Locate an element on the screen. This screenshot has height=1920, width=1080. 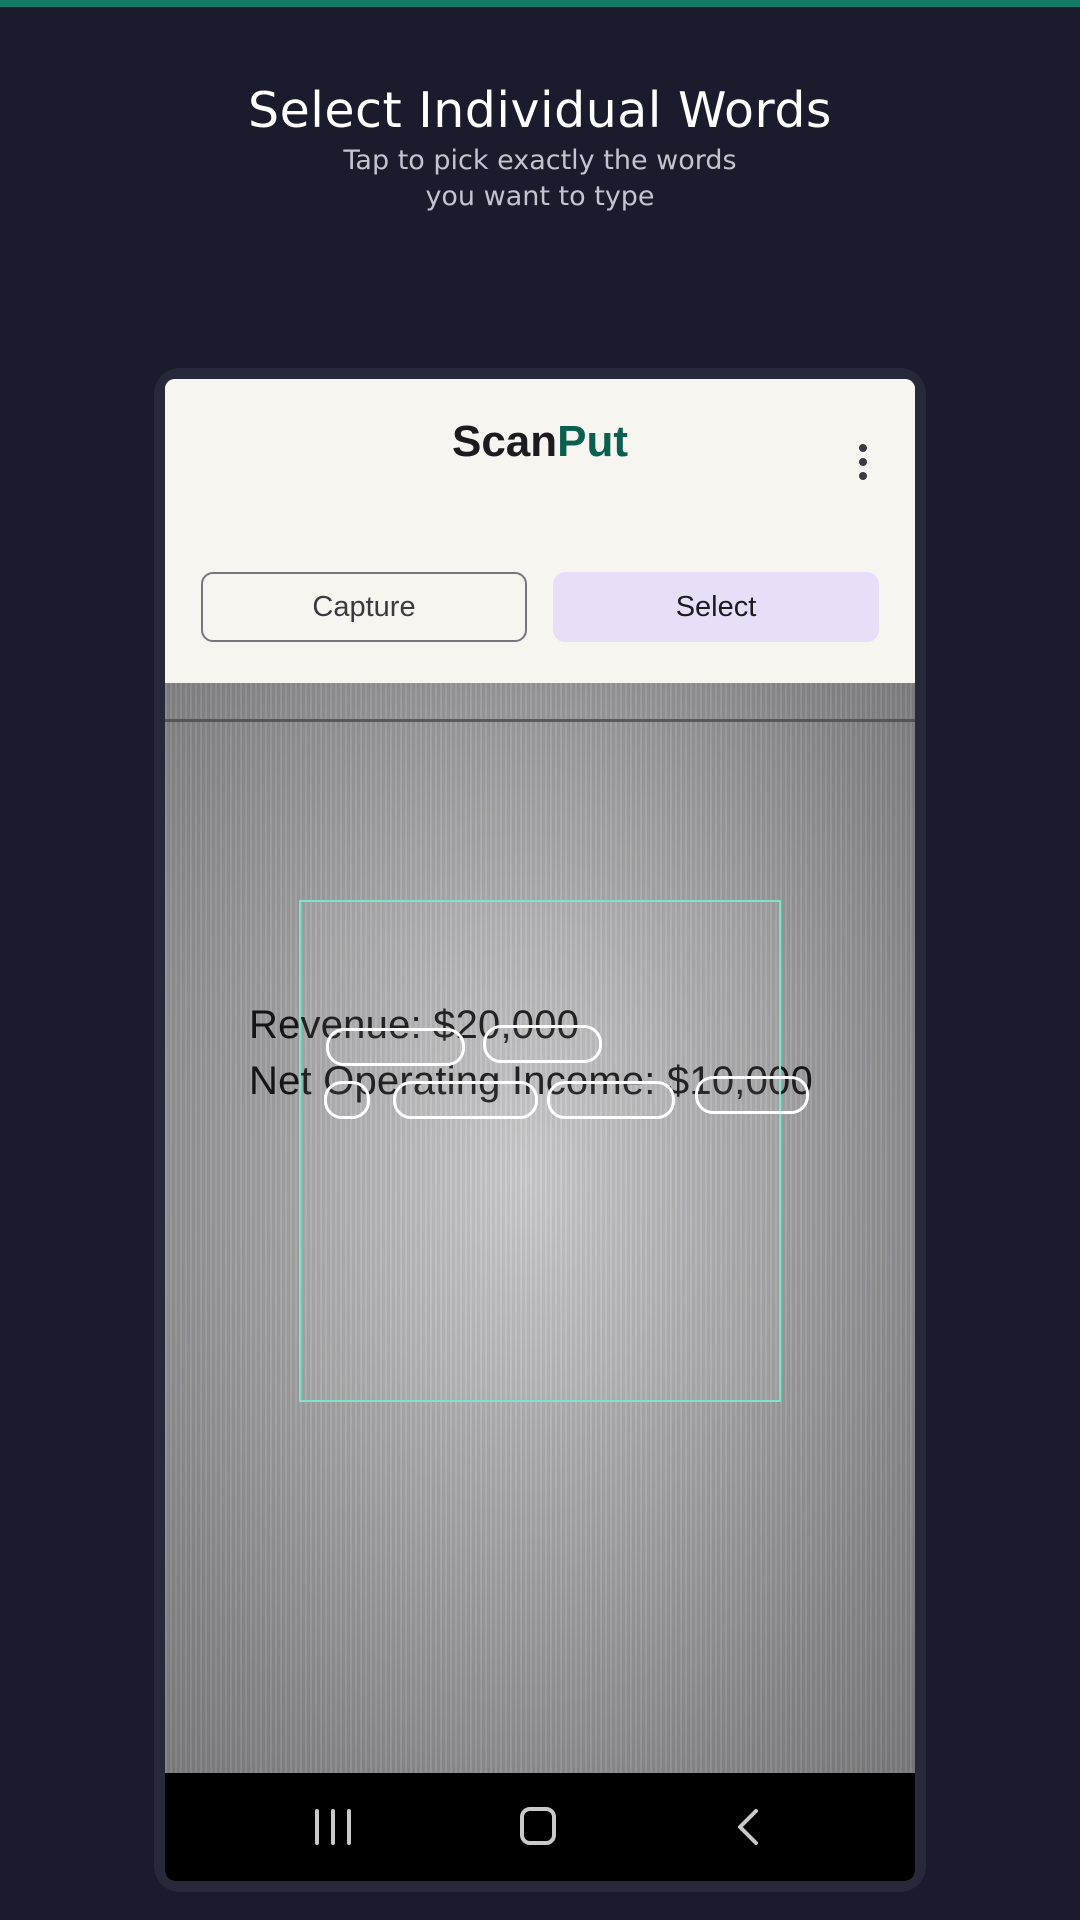
more-vert-icon is located at coordinates (863, 462).